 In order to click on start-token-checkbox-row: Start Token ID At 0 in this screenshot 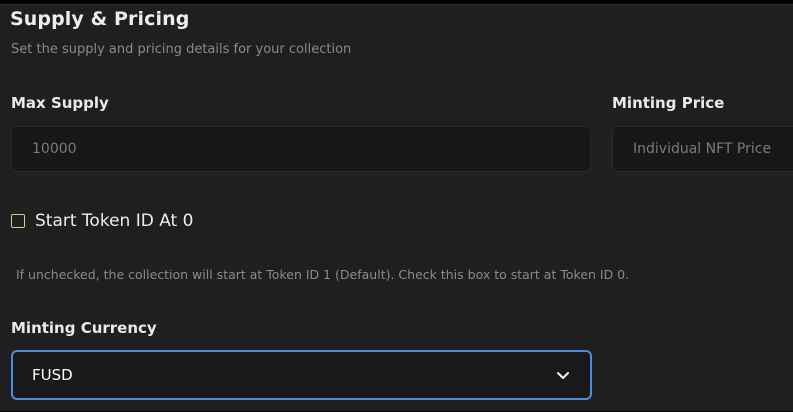, I will do `click(102, 221)`.